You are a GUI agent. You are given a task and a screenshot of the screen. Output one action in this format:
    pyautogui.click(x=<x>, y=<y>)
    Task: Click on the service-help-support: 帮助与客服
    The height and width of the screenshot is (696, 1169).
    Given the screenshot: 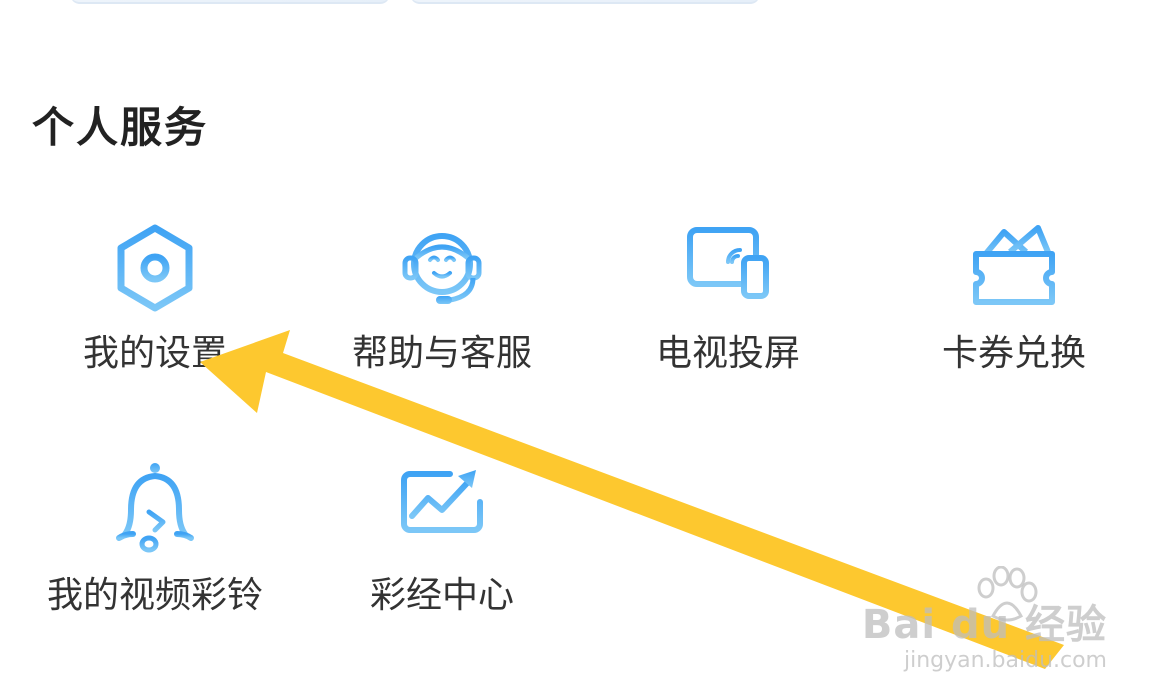 What is the action you would take?
    pyautogui.click(x=442, y=297)
    